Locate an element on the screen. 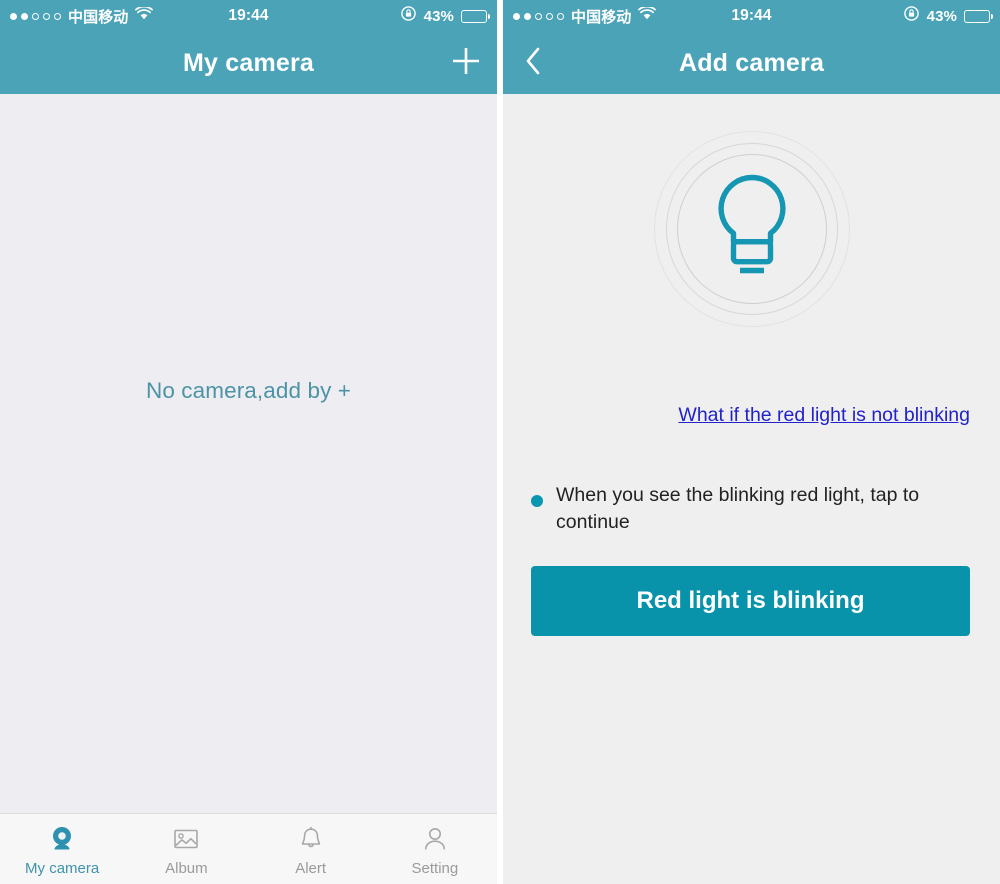 The height and width of the screenshot is (884, 1000). tab-label-album: Album is located at coordinates (186, 868).